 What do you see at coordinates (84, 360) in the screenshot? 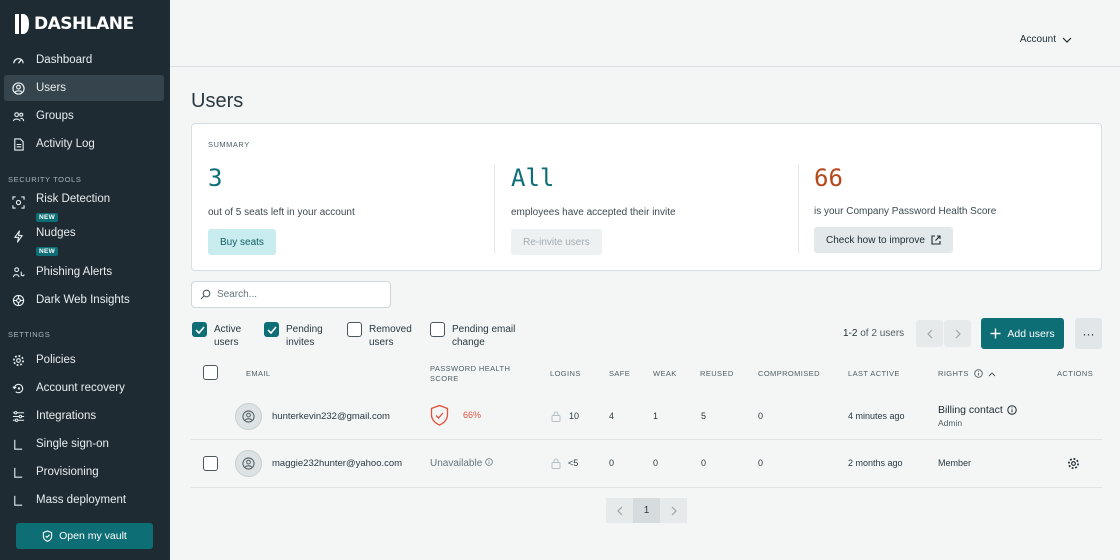
I see `sidebar-item-policies: Policies` at bounding box center [84, 360].